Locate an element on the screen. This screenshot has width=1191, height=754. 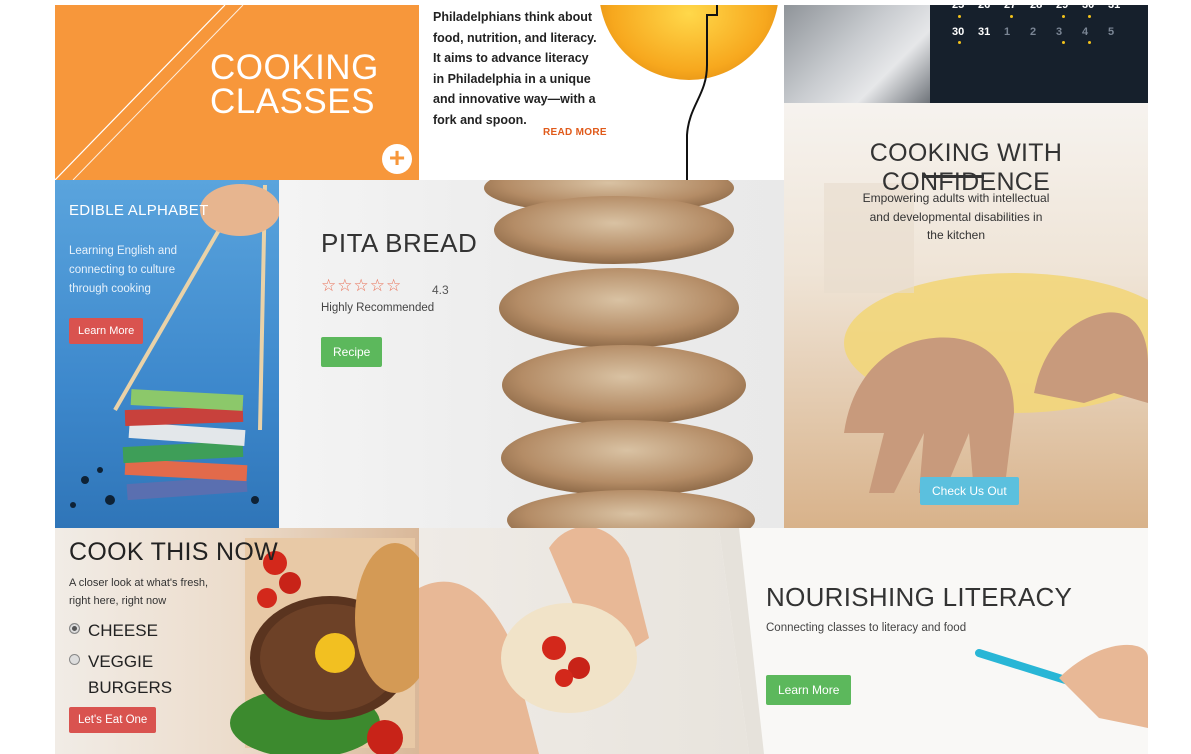
calendar-day: 3 is located at coordinates (1069, 35).